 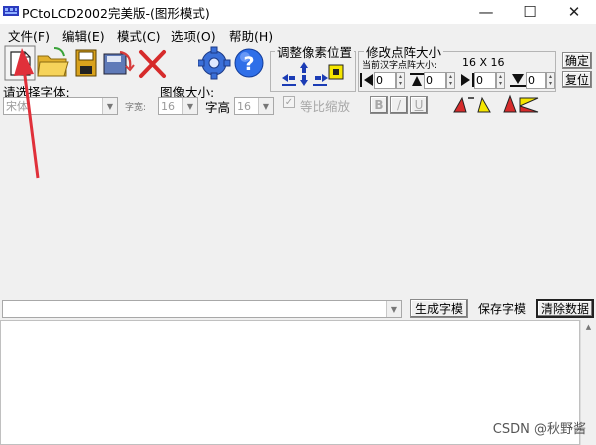 What do you see at coordinates (244, 106) in the screenshot?
I see `height-select-value: 16` at bounding box center [244, 106].